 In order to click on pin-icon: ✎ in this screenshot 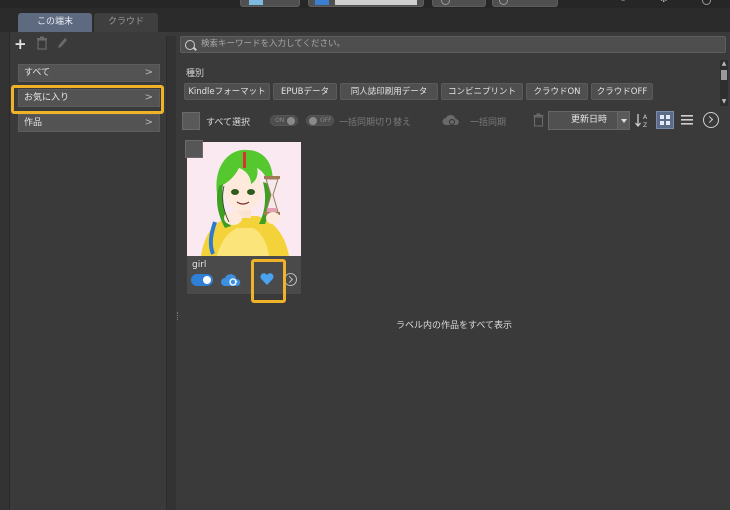, I will do `click(622, 2)`.